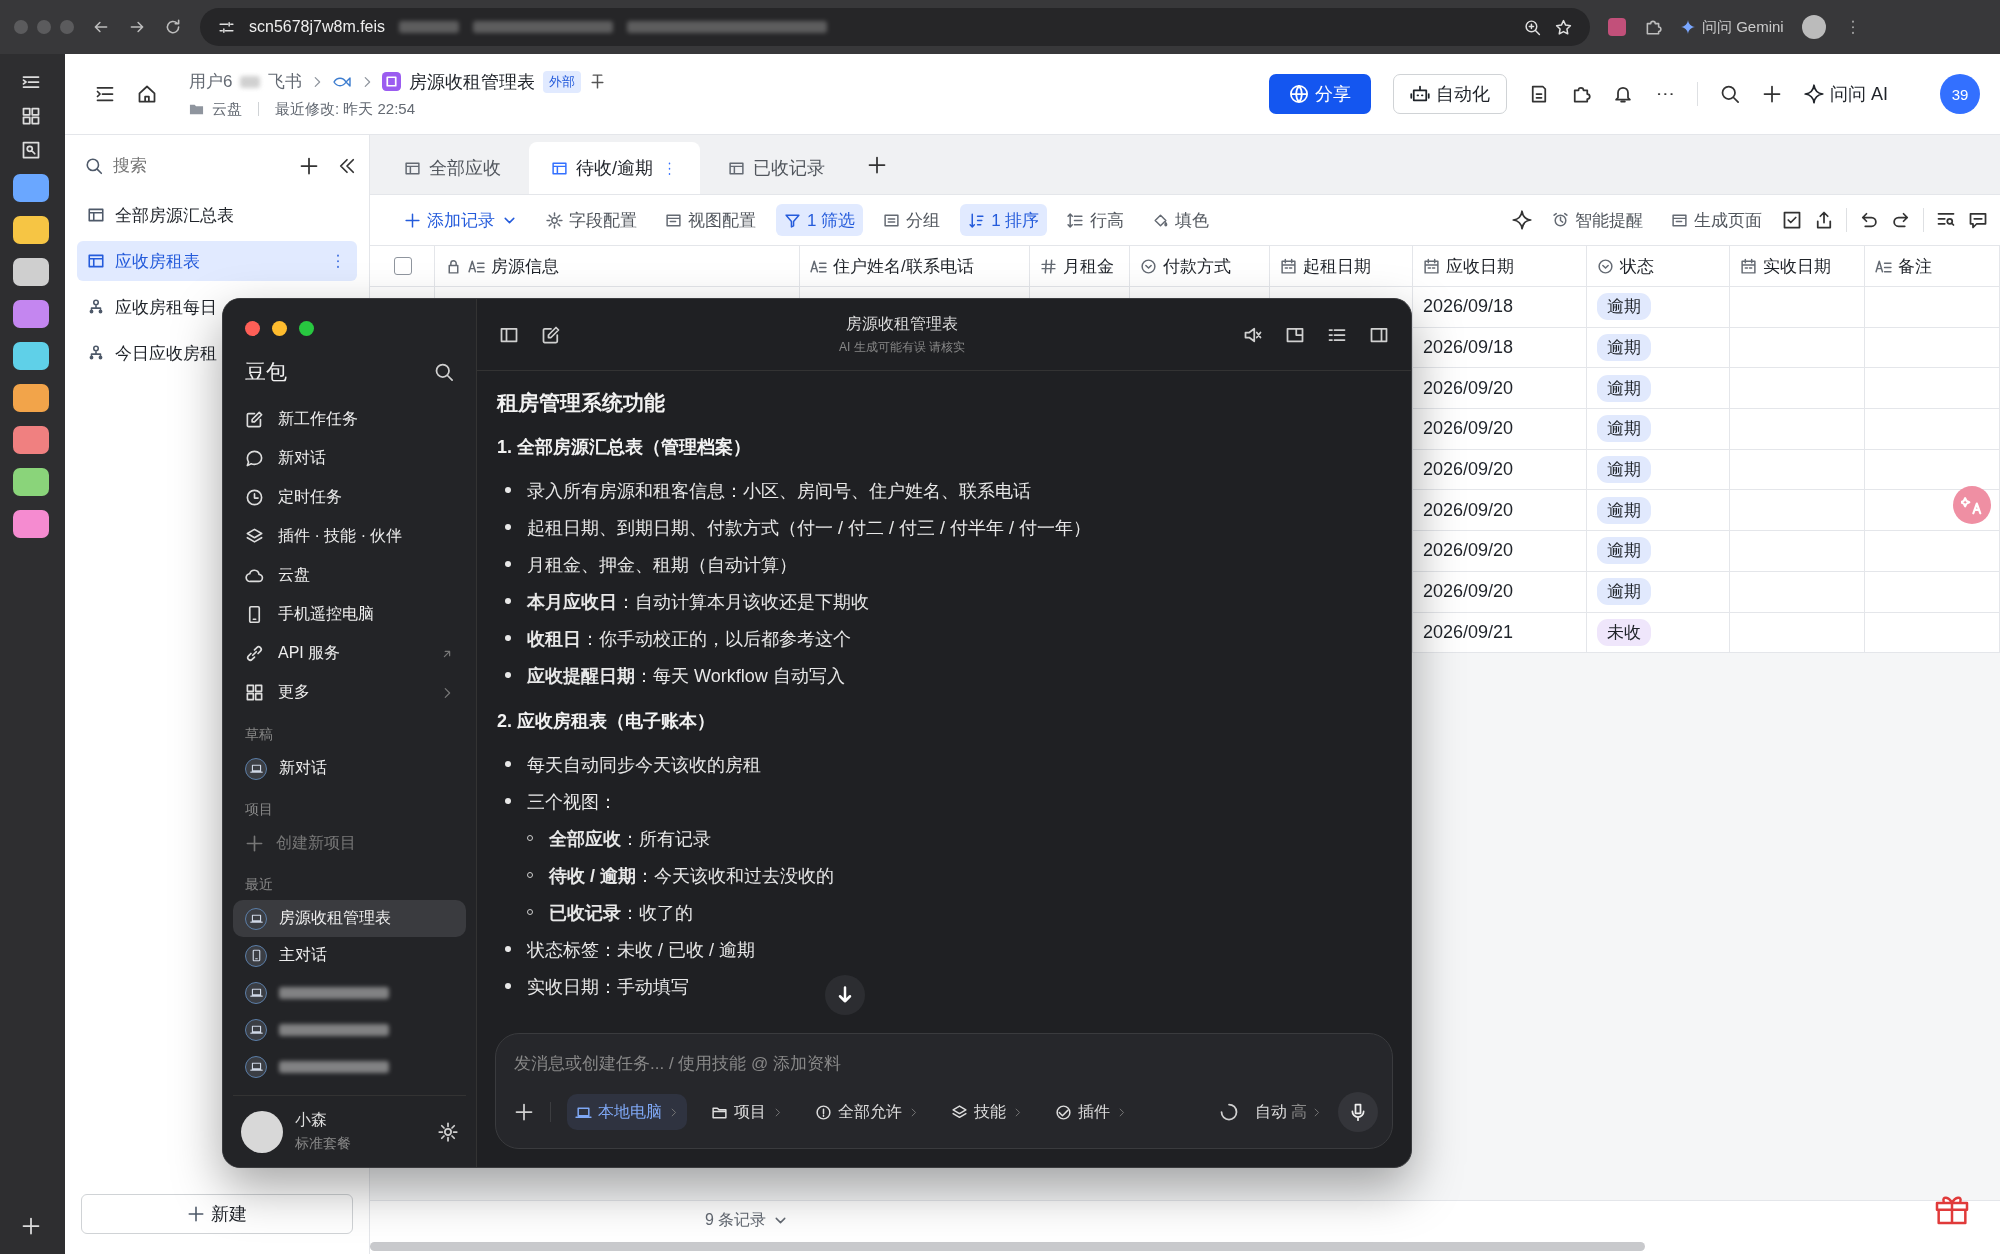 Image resolution: width=2000 pixels, height=1254 pixels. Describe the element at coordinates (1797, 266) in the screenshot. I see `column-header: 实收日期` at that location.